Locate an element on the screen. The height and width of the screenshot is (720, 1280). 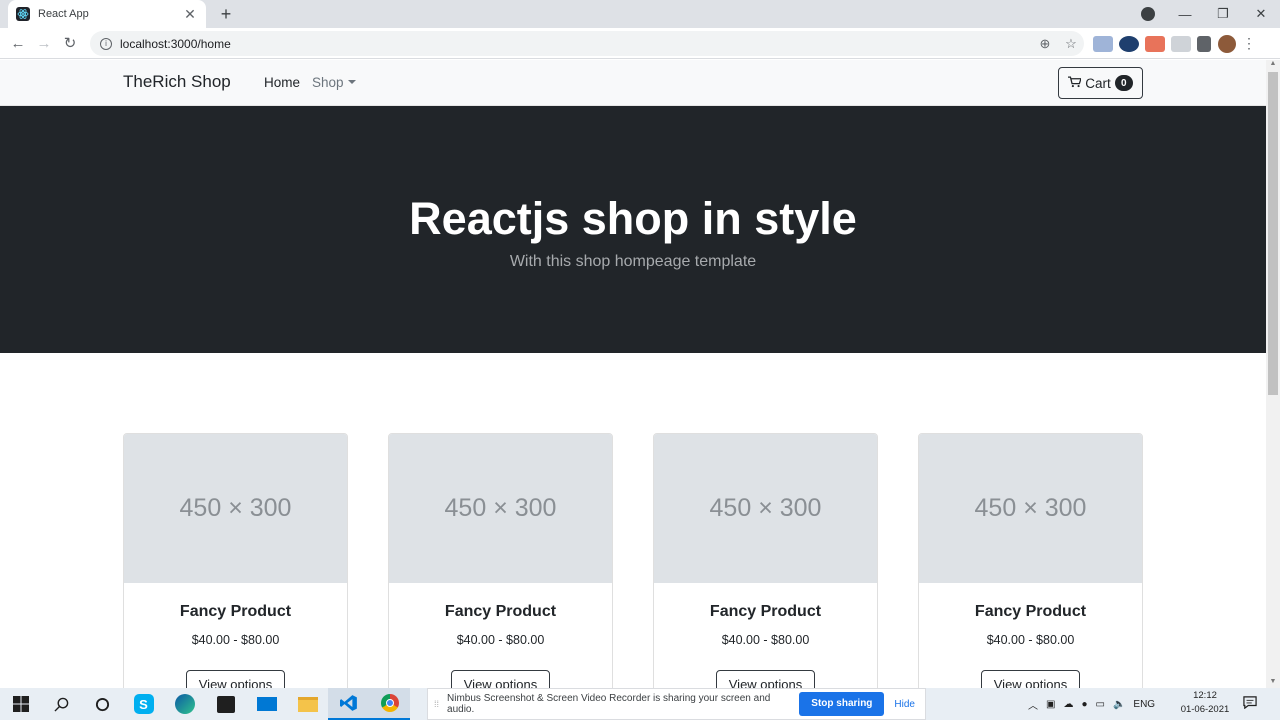
cortana-icon is located at coordinates (102, 704).